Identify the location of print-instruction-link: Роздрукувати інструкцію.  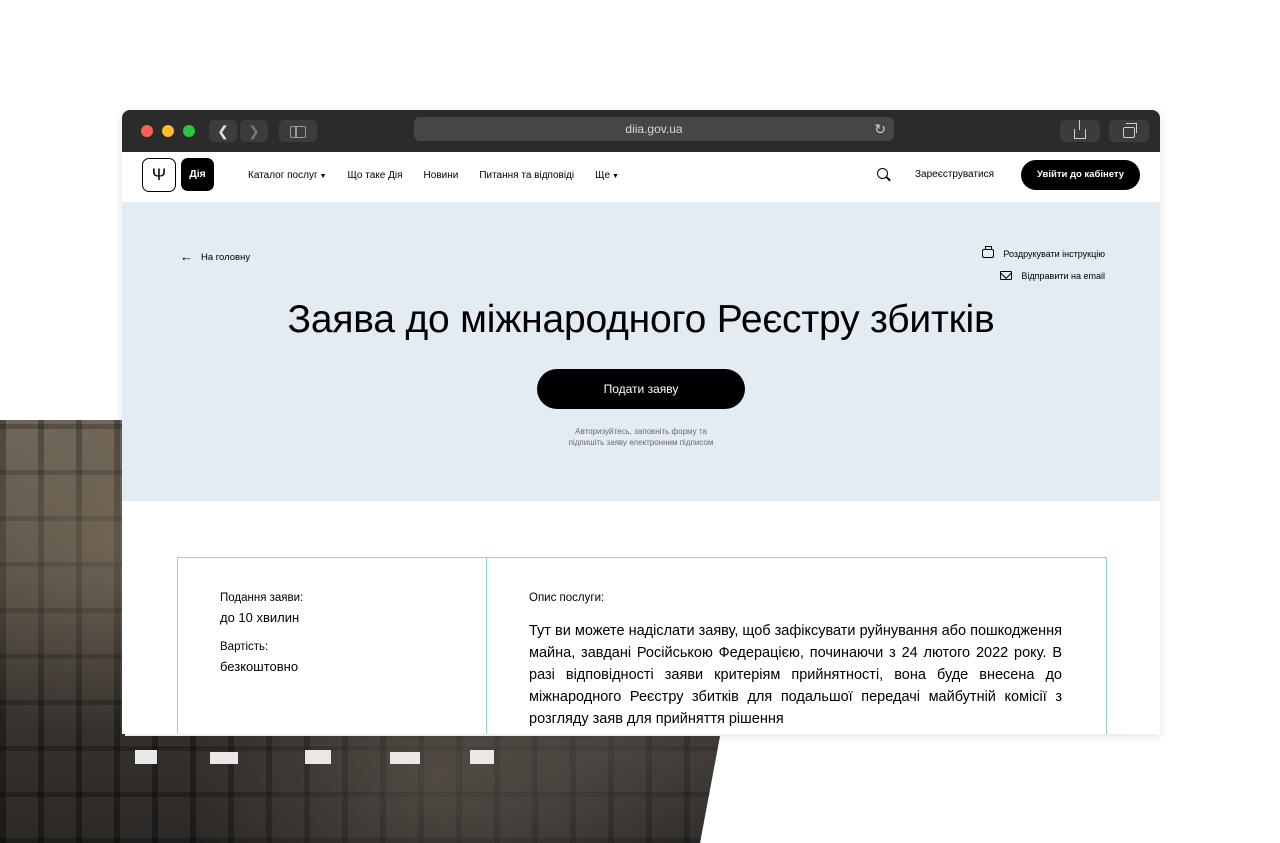
(1043, 252).